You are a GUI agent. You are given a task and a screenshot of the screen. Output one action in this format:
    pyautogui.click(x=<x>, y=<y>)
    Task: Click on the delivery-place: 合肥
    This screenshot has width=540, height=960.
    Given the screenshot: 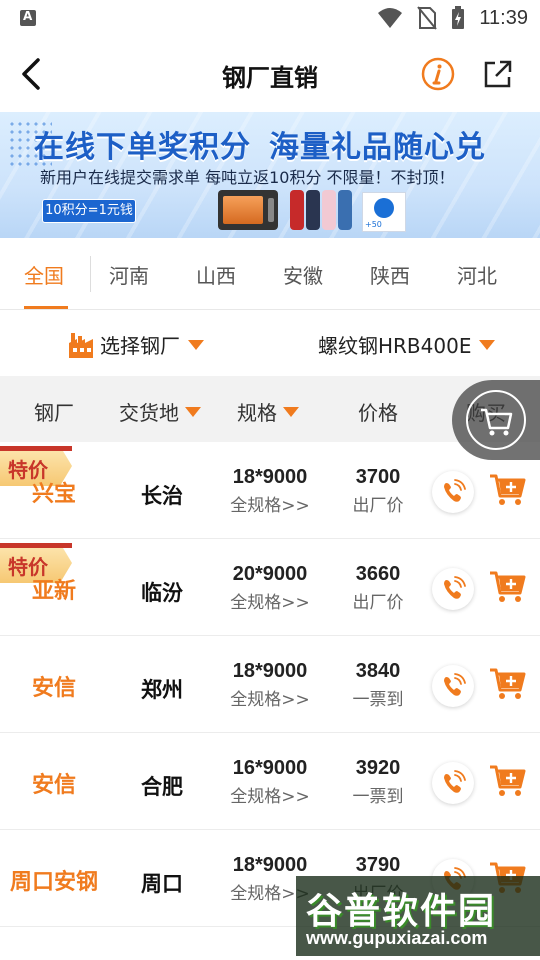 What is the action you would take?
    pyautogui.click(x=162, y=787)
    